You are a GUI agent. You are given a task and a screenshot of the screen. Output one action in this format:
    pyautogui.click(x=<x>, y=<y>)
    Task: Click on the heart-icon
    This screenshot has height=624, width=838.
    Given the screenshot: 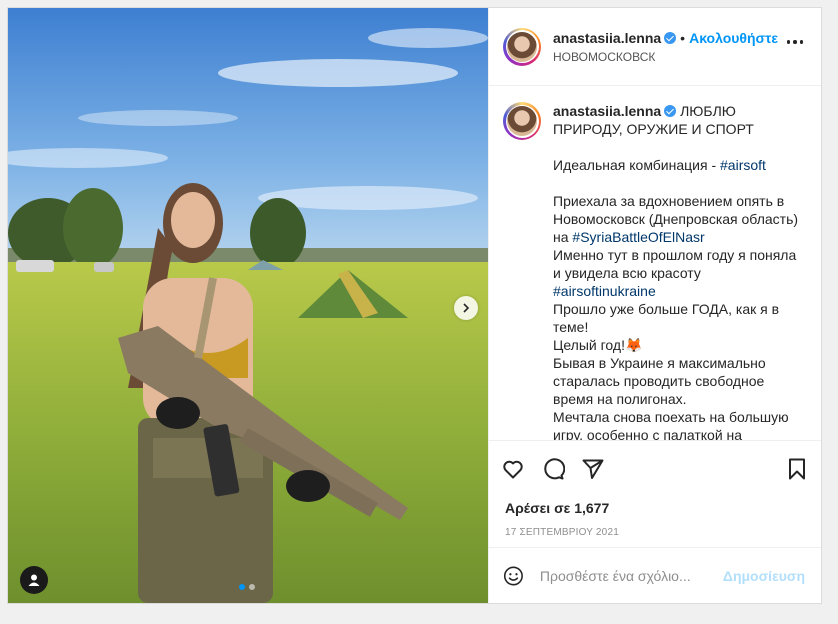 What is the action you would take?
    pyautogui.click(x=513, y=469)
    